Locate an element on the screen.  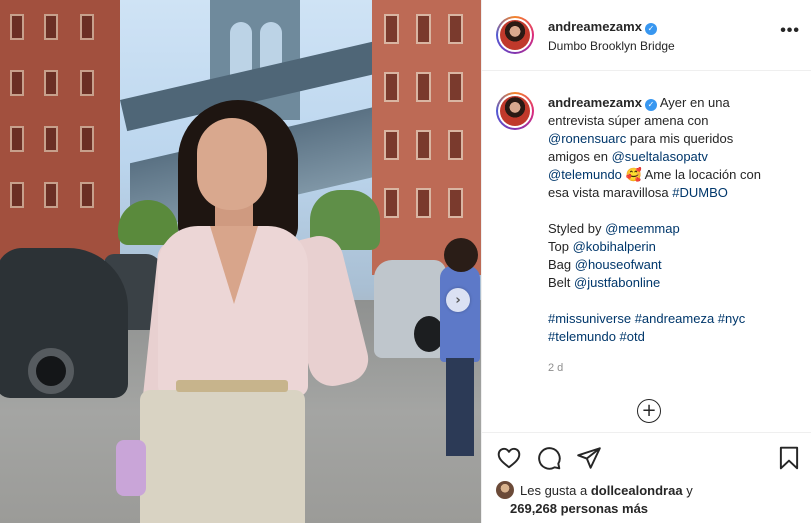
mention-link: @ronensuarc is located at coordinates (587, 138).